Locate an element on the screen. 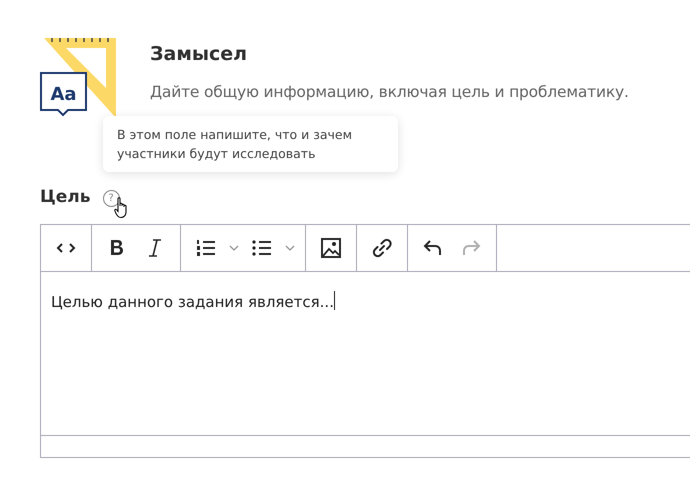 This screenshot has height=495, width=690. numbered-list-icon is located at coordinates (206, 248).